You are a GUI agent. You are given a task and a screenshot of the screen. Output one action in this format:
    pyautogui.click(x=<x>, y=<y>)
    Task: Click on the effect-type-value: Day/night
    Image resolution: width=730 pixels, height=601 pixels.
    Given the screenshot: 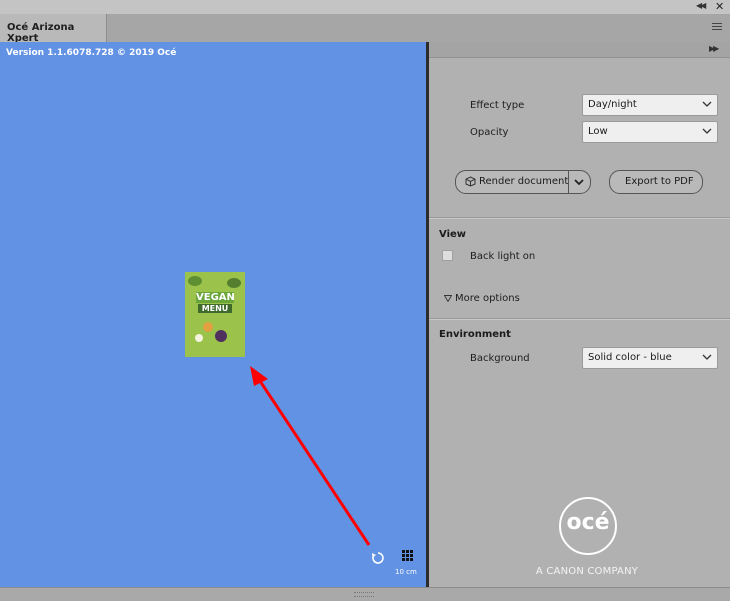 What is the action you would take?
    pyautogui.click(x=612, y=104)
    